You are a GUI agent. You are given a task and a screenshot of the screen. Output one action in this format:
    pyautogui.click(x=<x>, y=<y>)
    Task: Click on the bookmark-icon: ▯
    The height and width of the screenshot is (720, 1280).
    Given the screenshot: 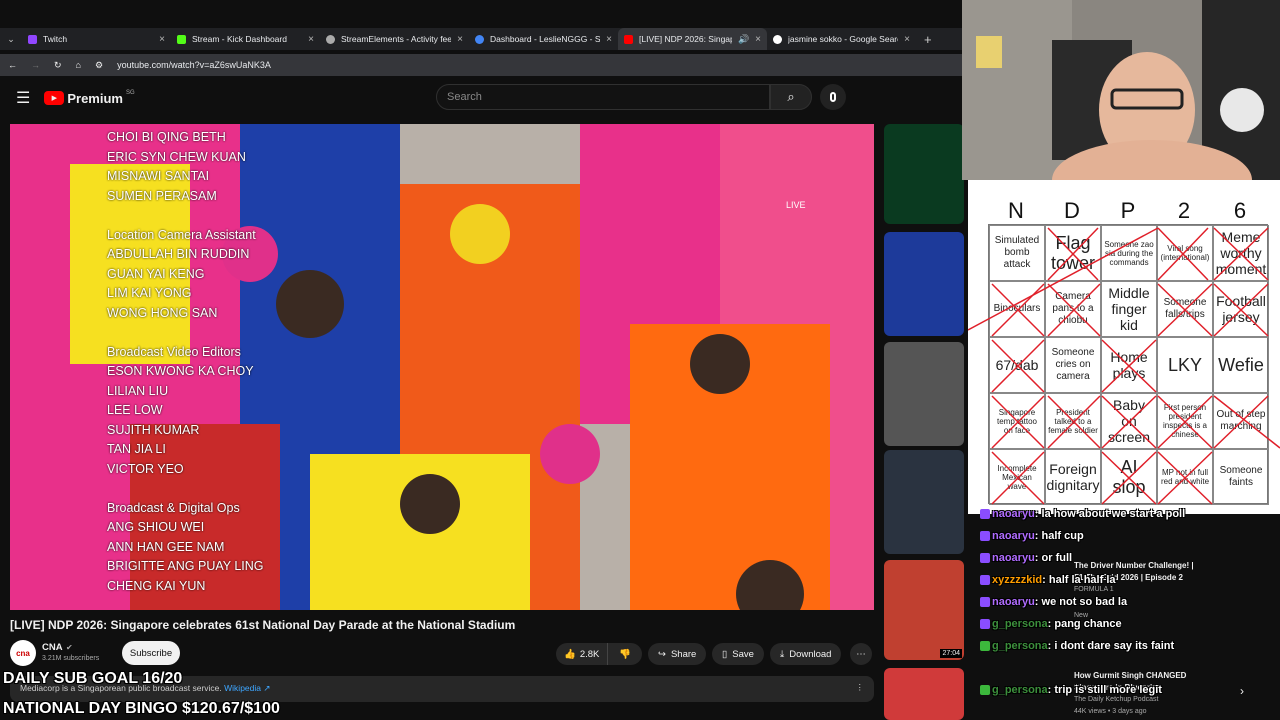 What is the action you would take?
    pyautogui.click(x=725, y=654)
    